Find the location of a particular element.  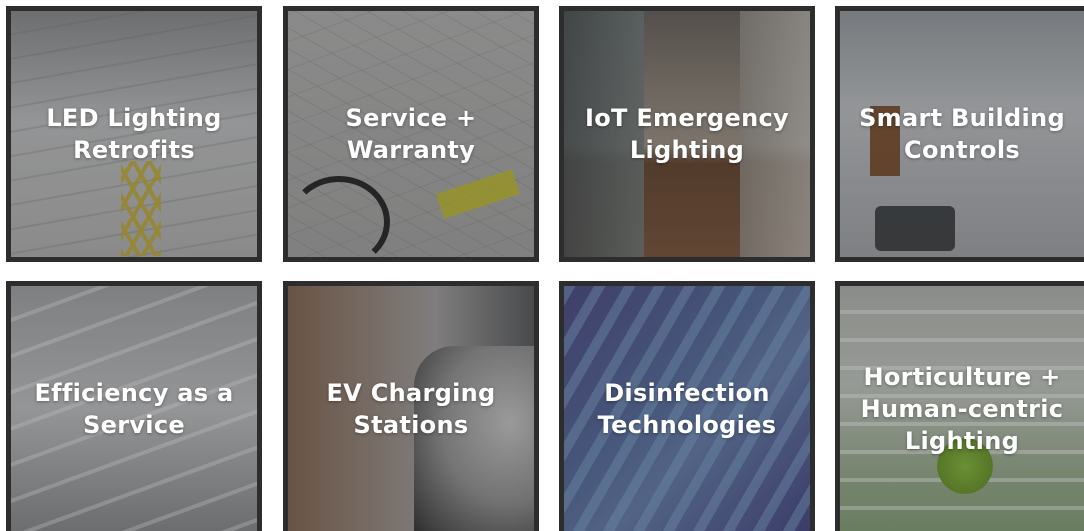

tile-ev-charging-stations: EV Charging Stations is located at coordinates (411, 406).